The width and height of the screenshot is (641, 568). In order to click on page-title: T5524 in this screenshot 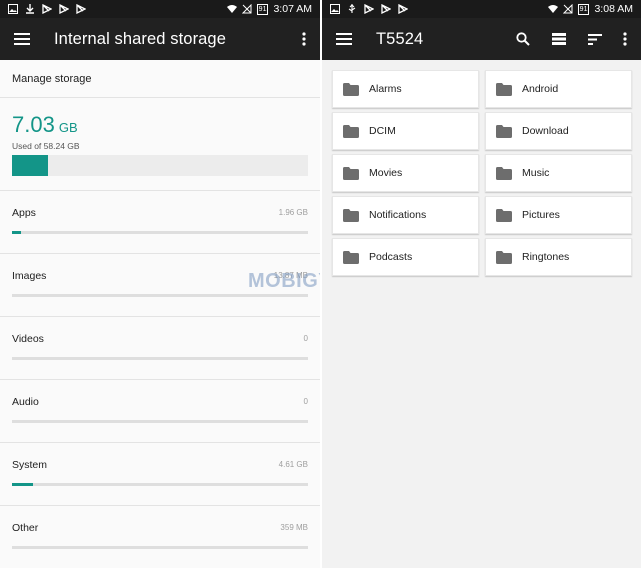, I will do `click(400, 38)`.